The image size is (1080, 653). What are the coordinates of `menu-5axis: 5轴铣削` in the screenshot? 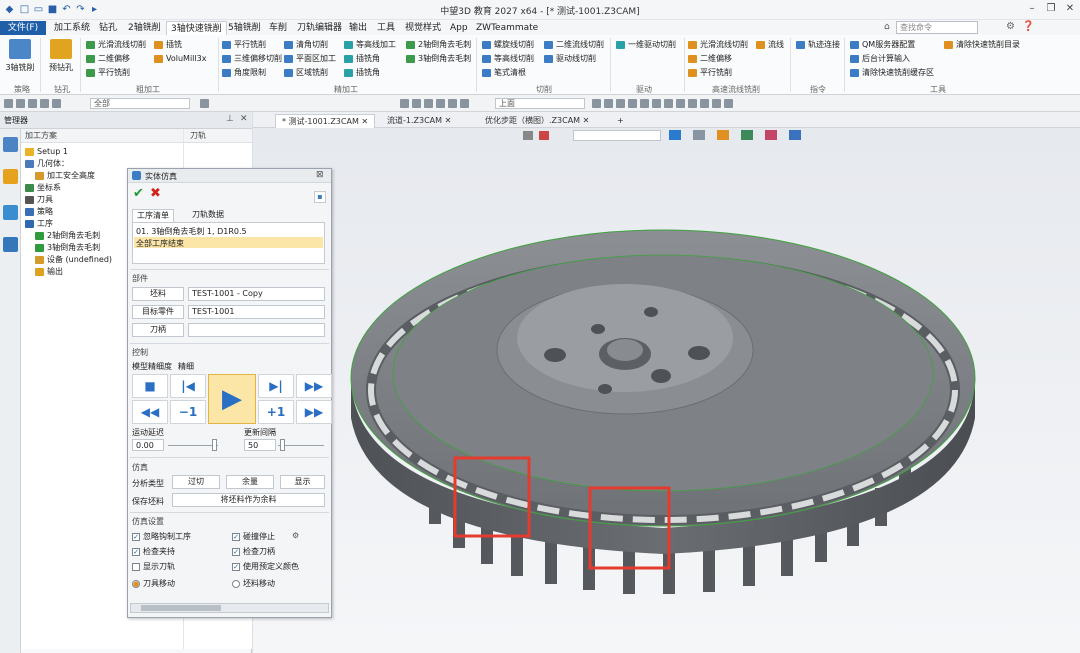 It's located at (244, 28).